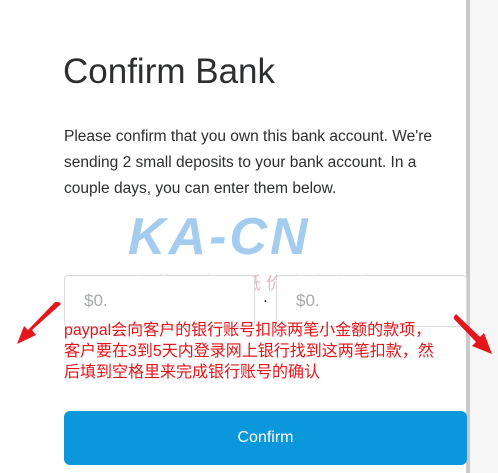  What do you see at coordinates (265, 438) in the screenshot?
I see `confirm-button: Confirm` at bounding box center [265, 438].